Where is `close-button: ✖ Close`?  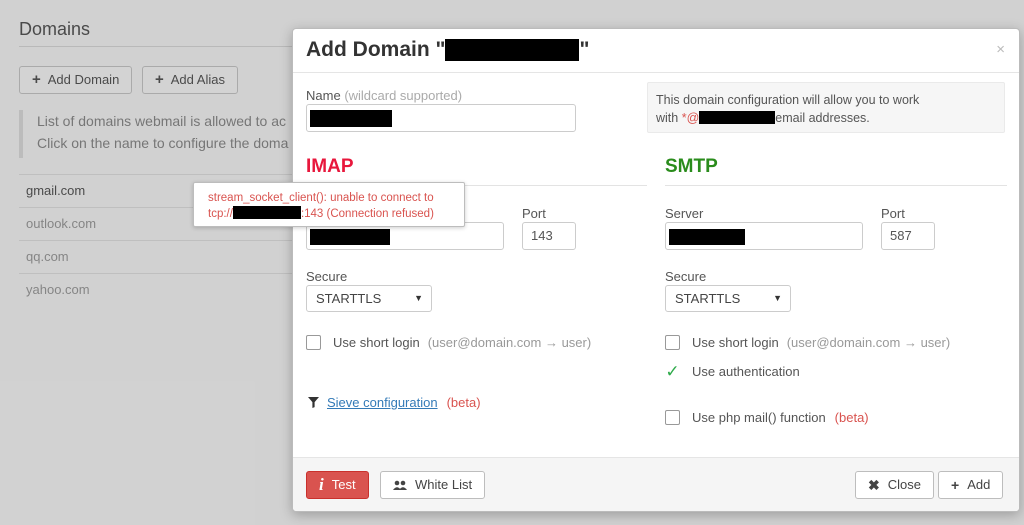
close-button: ✖ Close is located at coordinates (894, 485).